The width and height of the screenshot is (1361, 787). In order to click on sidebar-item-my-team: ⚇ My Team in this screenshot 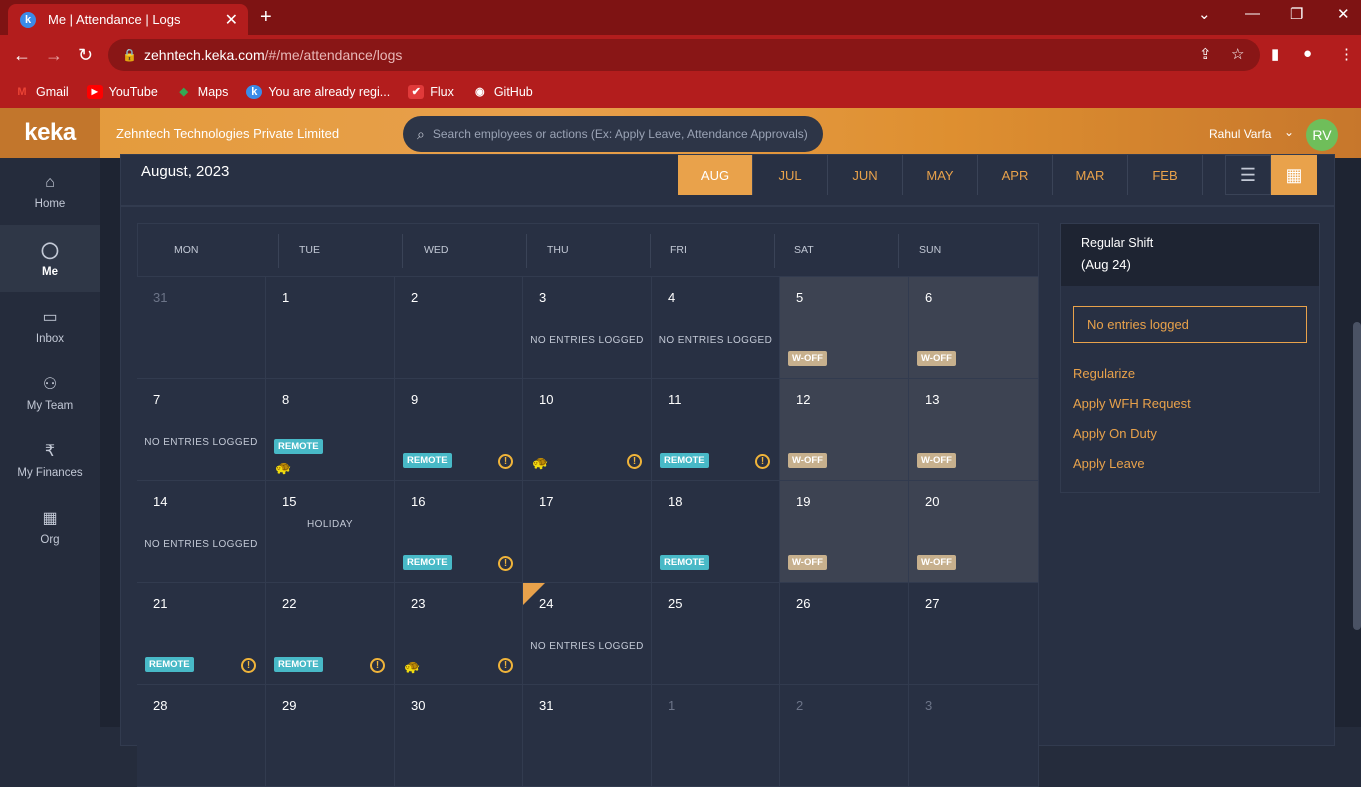, I will do `click(50, 392)`.